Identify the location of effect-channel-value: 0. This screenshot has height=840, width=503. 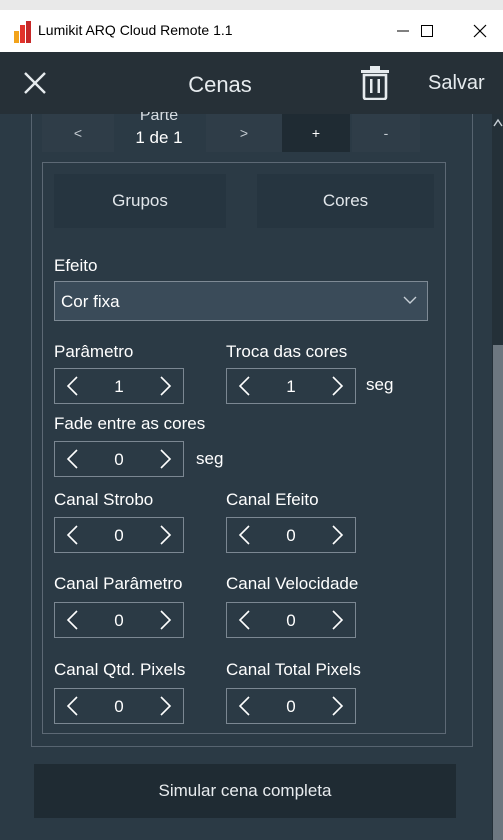
(291, 535).